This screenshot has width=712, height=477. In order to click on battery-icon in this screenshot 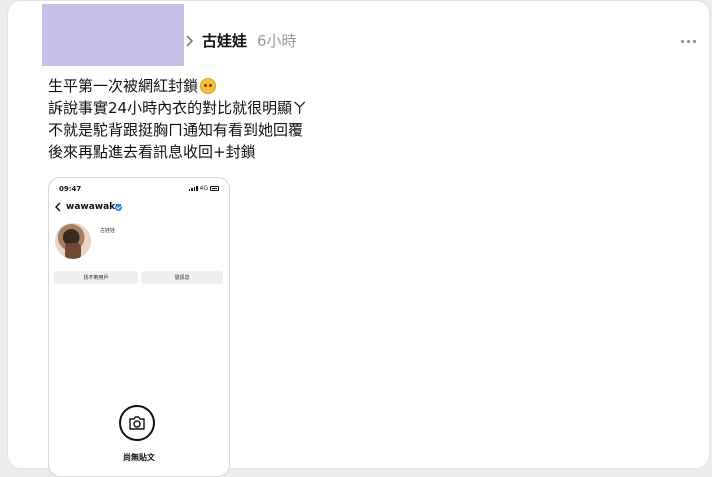, I will do `click(214, 188)`.